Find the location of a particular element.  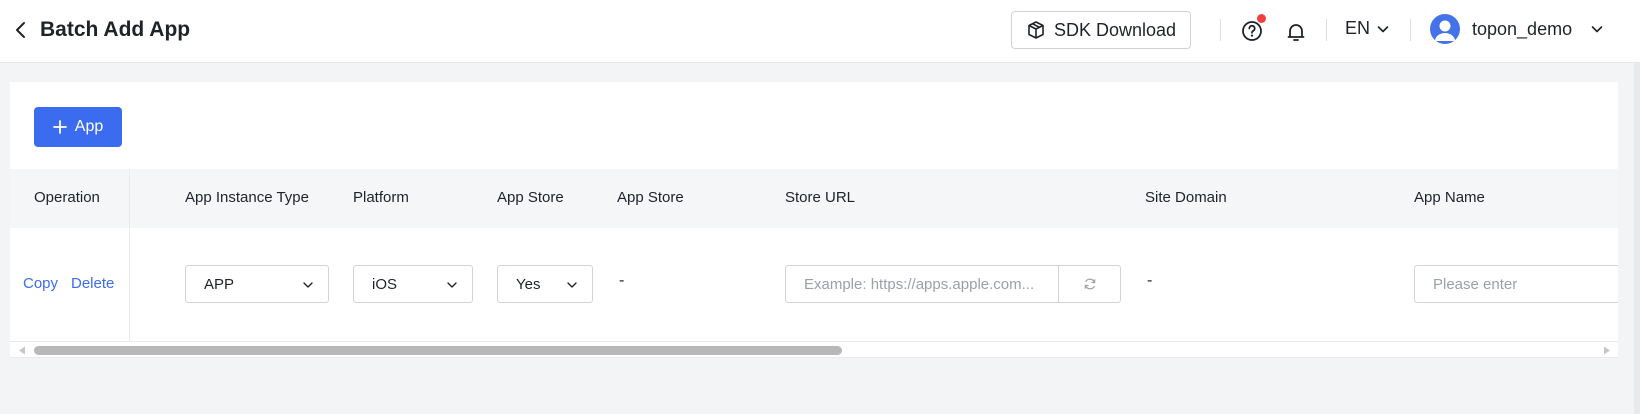

horizontal-scrollbar is located at coordinates (814, 350).